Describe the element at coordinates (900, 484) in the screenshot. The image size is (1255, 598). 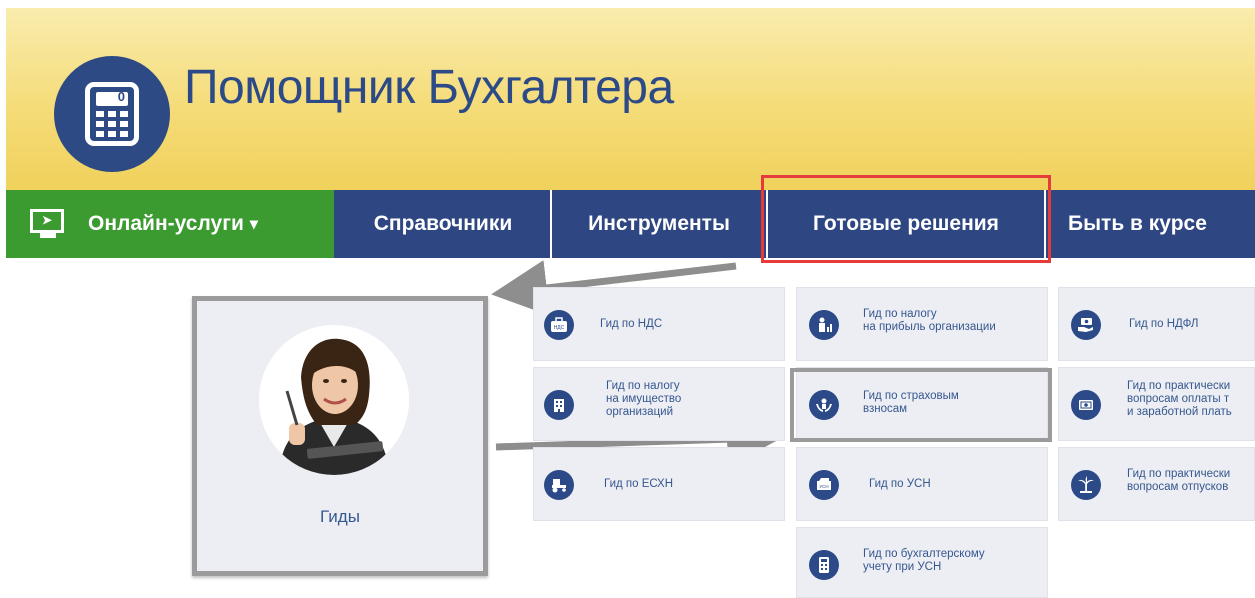
I see `tile-label: Гид по УСН` at that location.